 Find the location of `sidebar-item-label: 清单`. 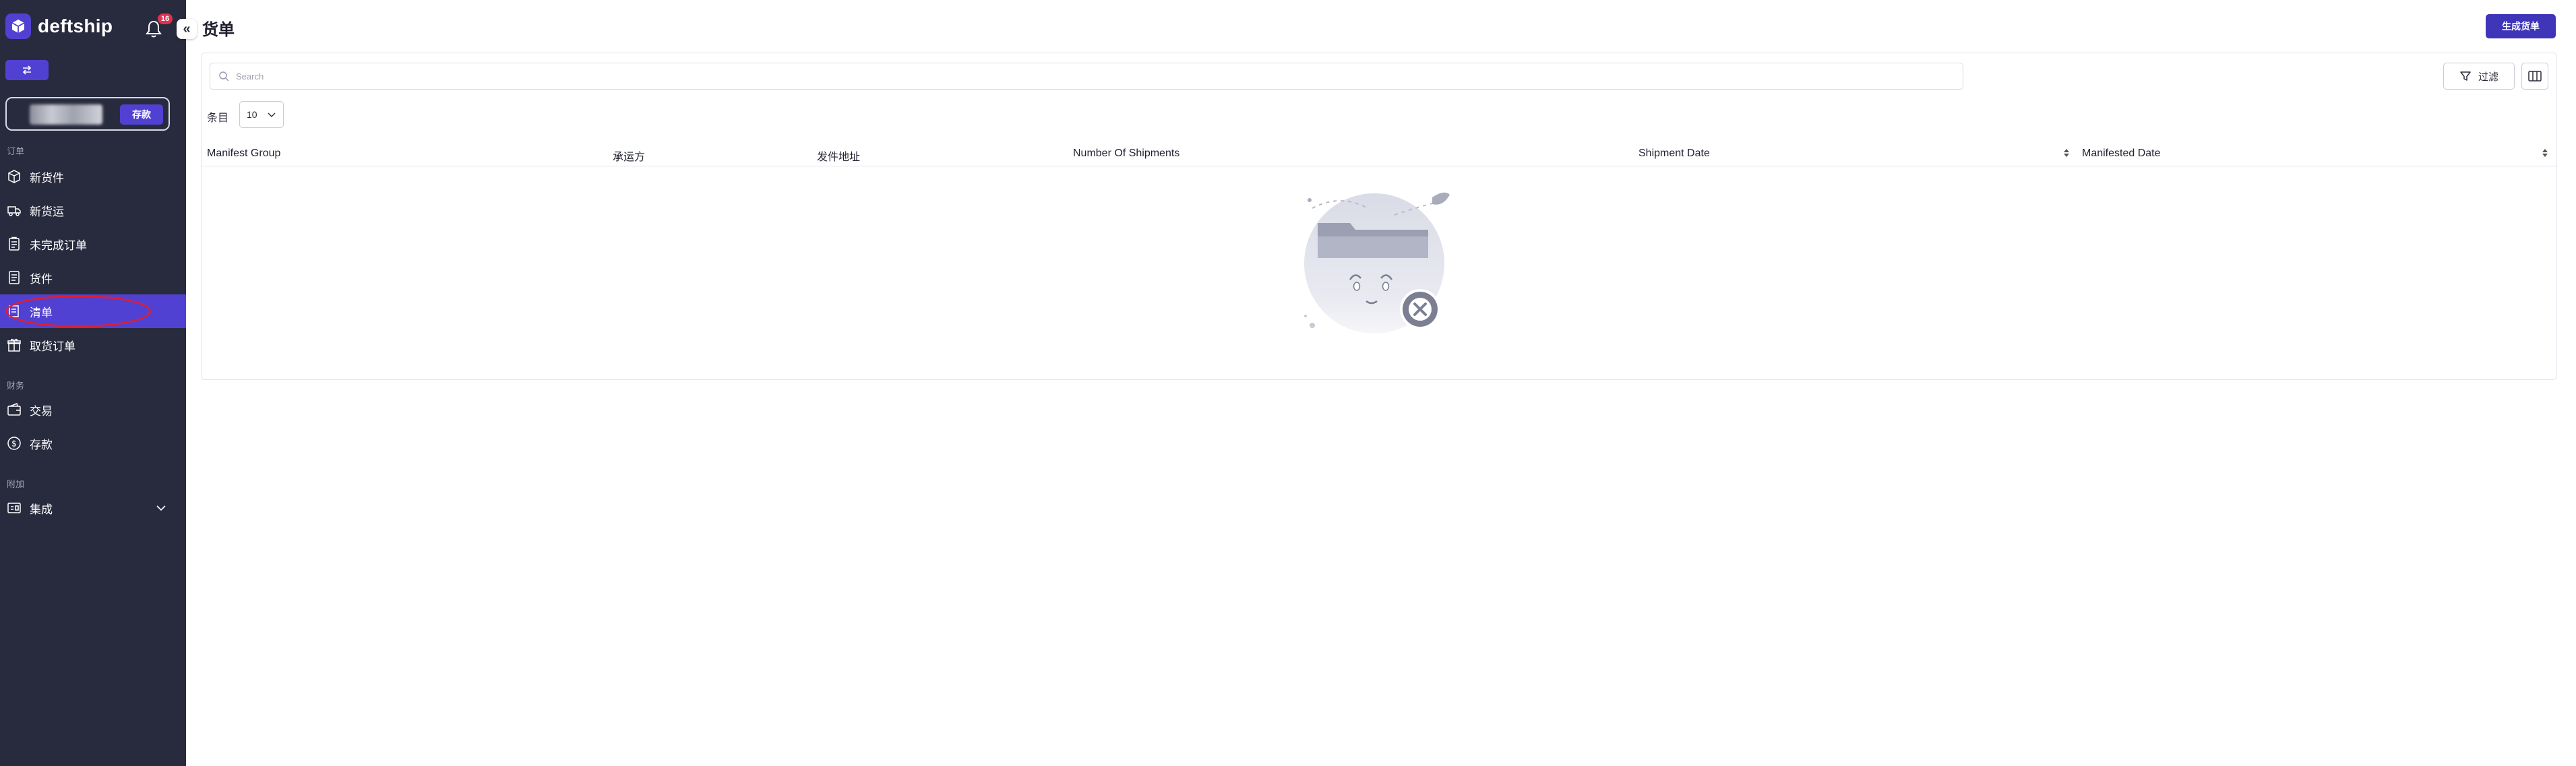

sidebar-item-label: 清单 is located at coordinates (41, 312).